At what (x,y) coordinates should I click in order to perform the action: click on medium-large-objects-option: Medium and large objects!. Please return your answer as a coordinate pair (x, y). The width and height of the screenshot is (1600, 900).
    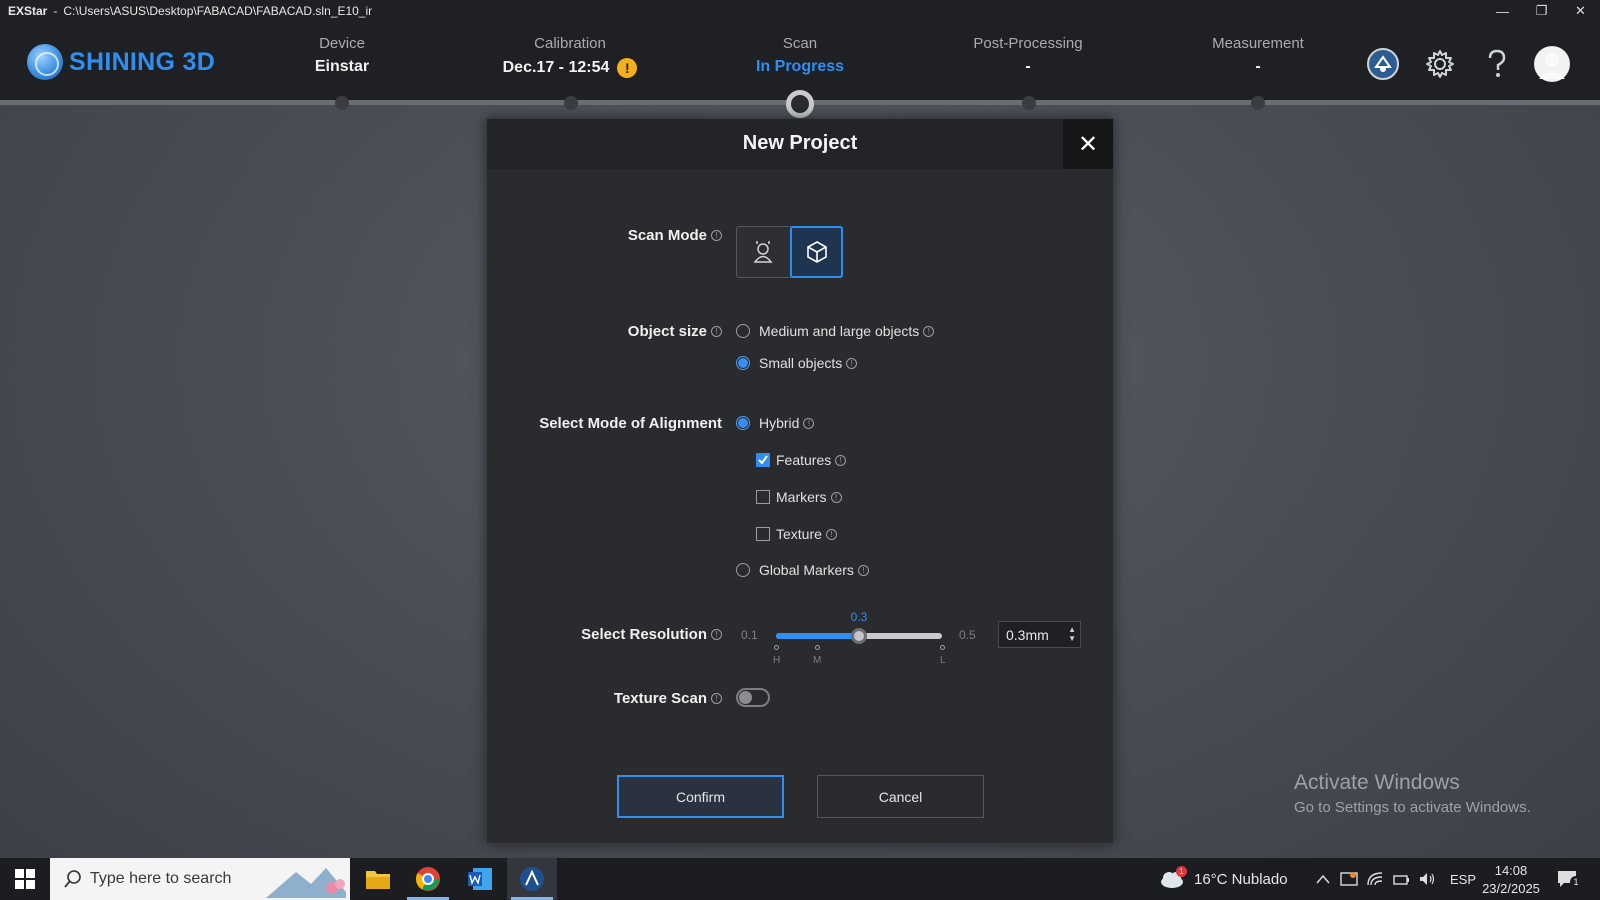
    Looking at the image, I should click on (835, 331).